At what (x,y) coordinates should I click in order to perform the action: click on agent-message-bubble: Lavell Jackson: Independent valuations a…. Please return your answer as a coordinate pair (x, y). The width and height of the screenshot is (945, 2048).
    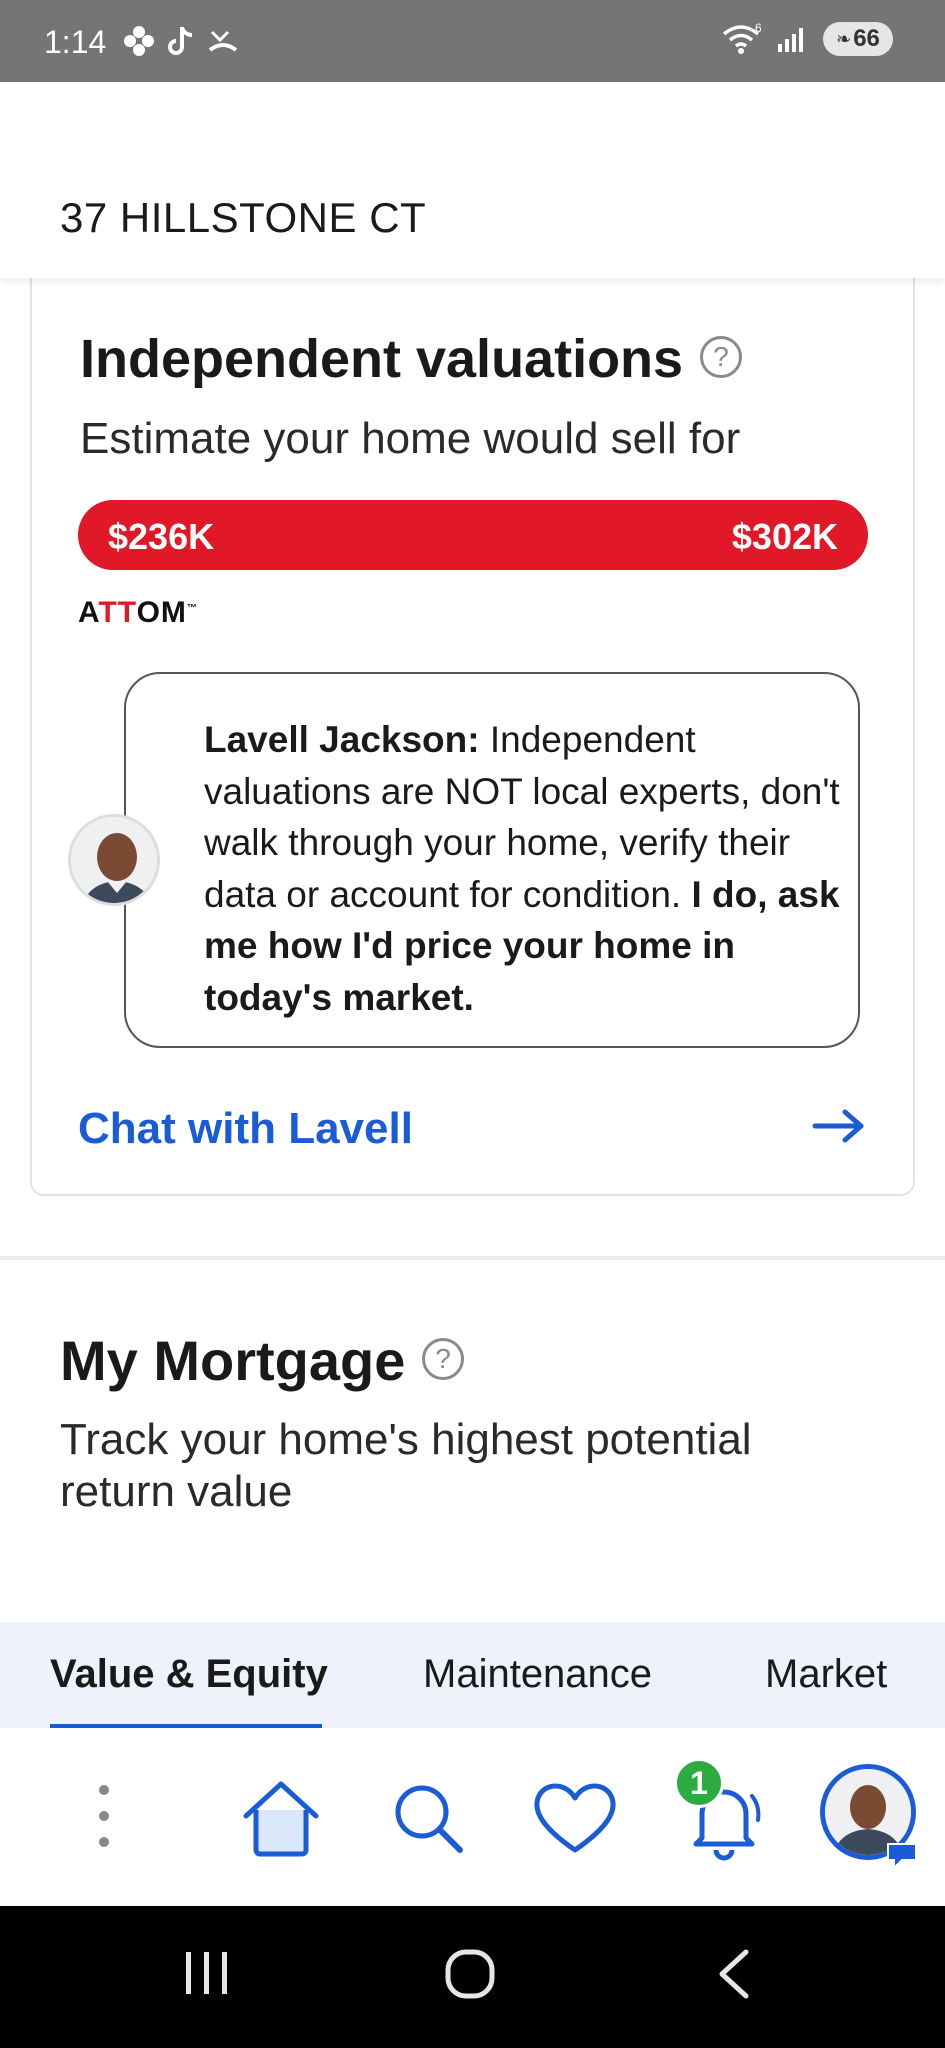
    Looking at the image, I should click on (492, 860).